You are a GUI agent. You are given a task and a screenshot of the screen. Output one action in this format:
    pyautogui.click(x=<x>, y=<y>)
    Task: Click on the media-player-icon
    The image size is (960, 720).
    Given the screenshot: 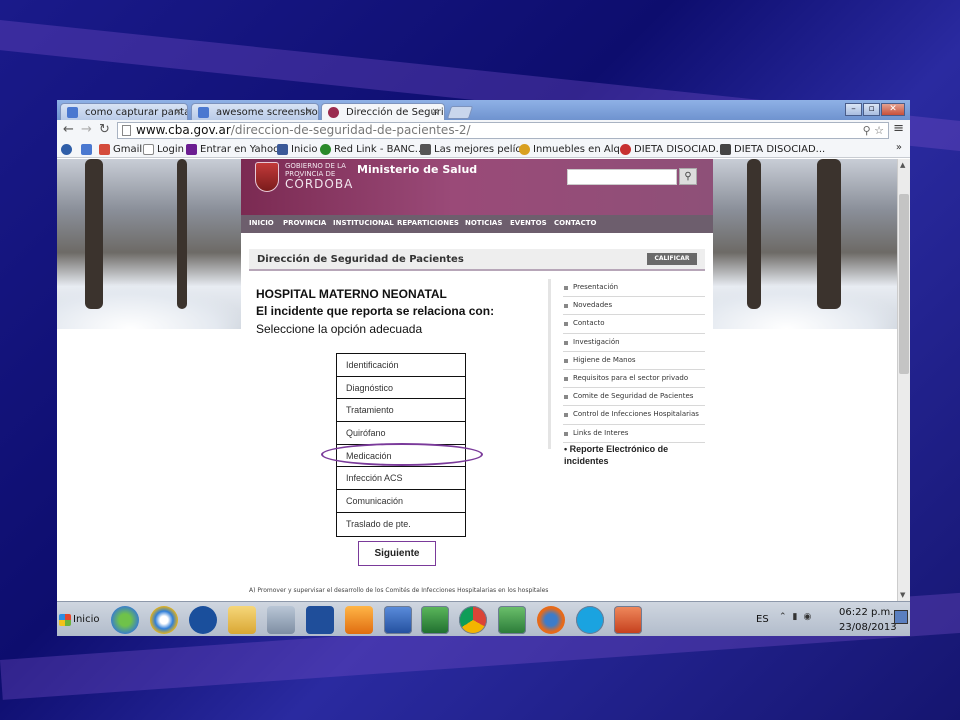 What is the action you would take?
    pyautogui.click(x=359, y=620)
    